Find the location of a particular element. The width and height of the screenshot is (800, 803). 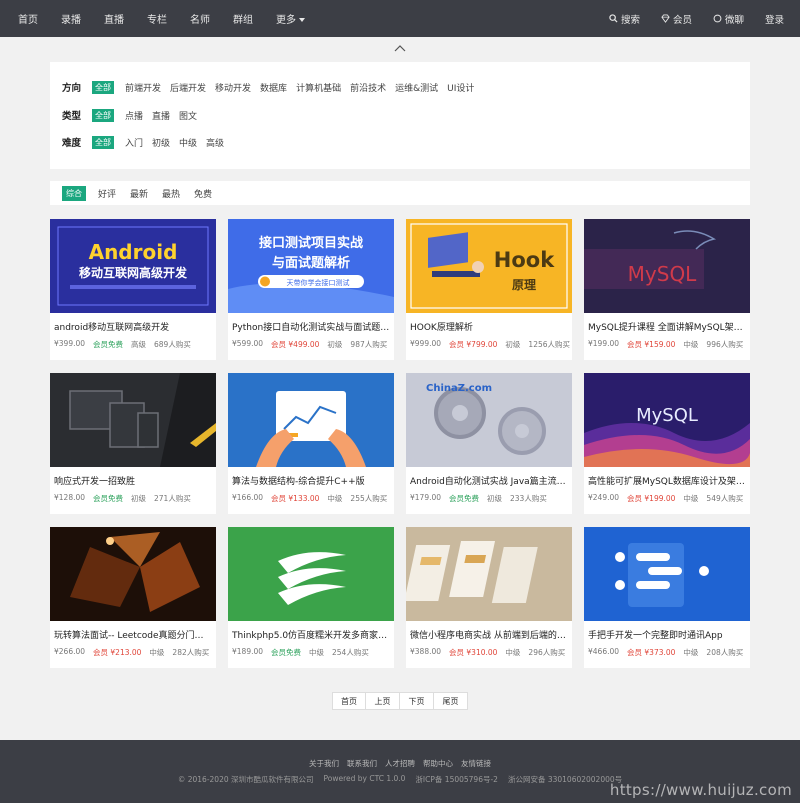

filter-option-direction: 前沿技术 is located at coordinates (368, 87).